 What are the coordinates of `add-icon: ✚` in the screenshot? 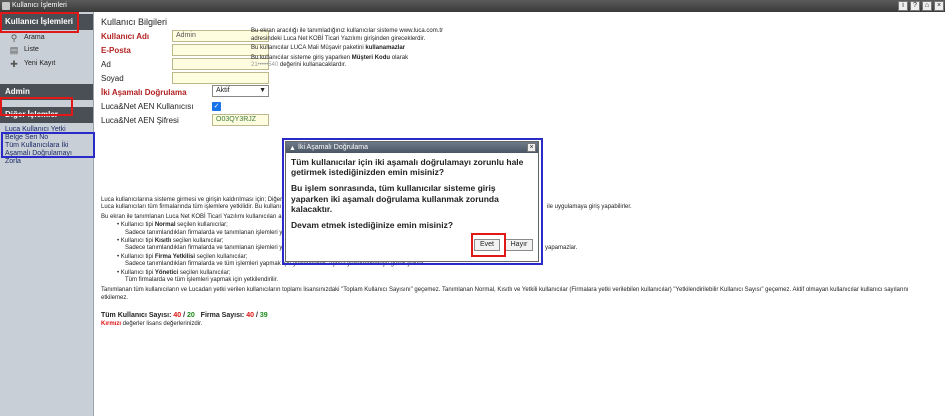 It's located at (14, 64).